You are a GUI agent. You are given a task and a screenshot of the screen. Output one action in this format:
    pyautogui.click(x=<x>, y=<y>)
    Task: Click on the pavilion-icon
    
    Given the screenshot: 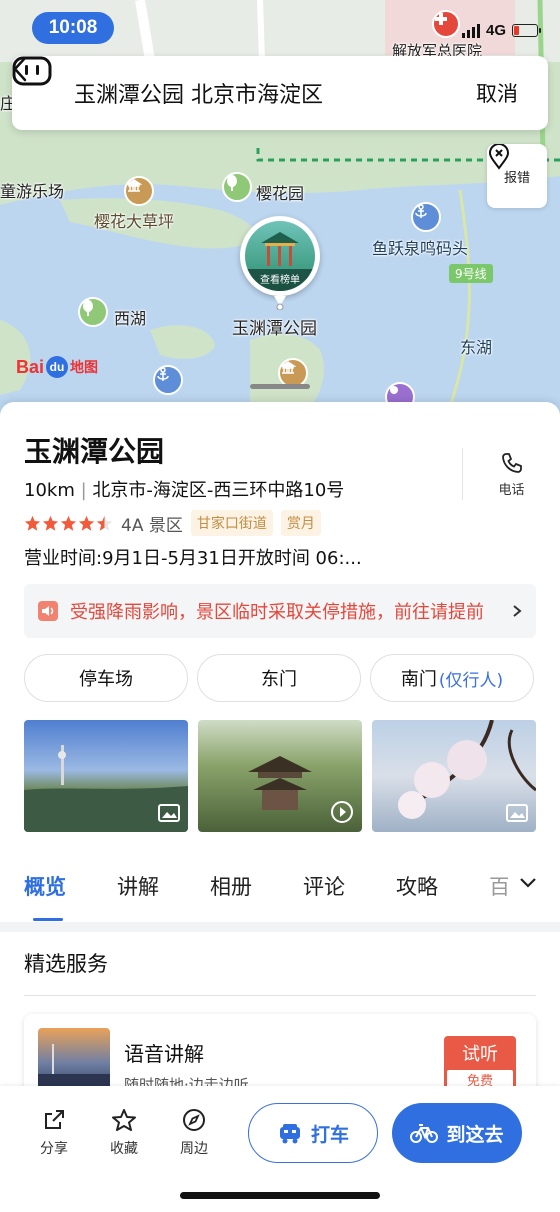 What is the action you would take?
    pyautogui.click(x=280, y=249)
    